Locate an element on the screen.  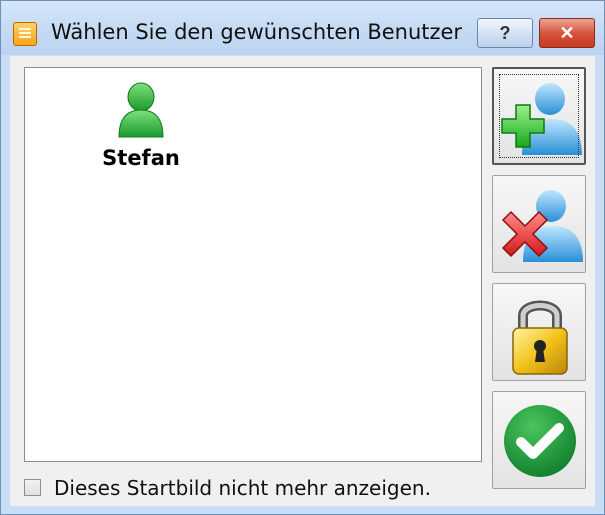
remove-user-button is located at coordinates (539, 224).